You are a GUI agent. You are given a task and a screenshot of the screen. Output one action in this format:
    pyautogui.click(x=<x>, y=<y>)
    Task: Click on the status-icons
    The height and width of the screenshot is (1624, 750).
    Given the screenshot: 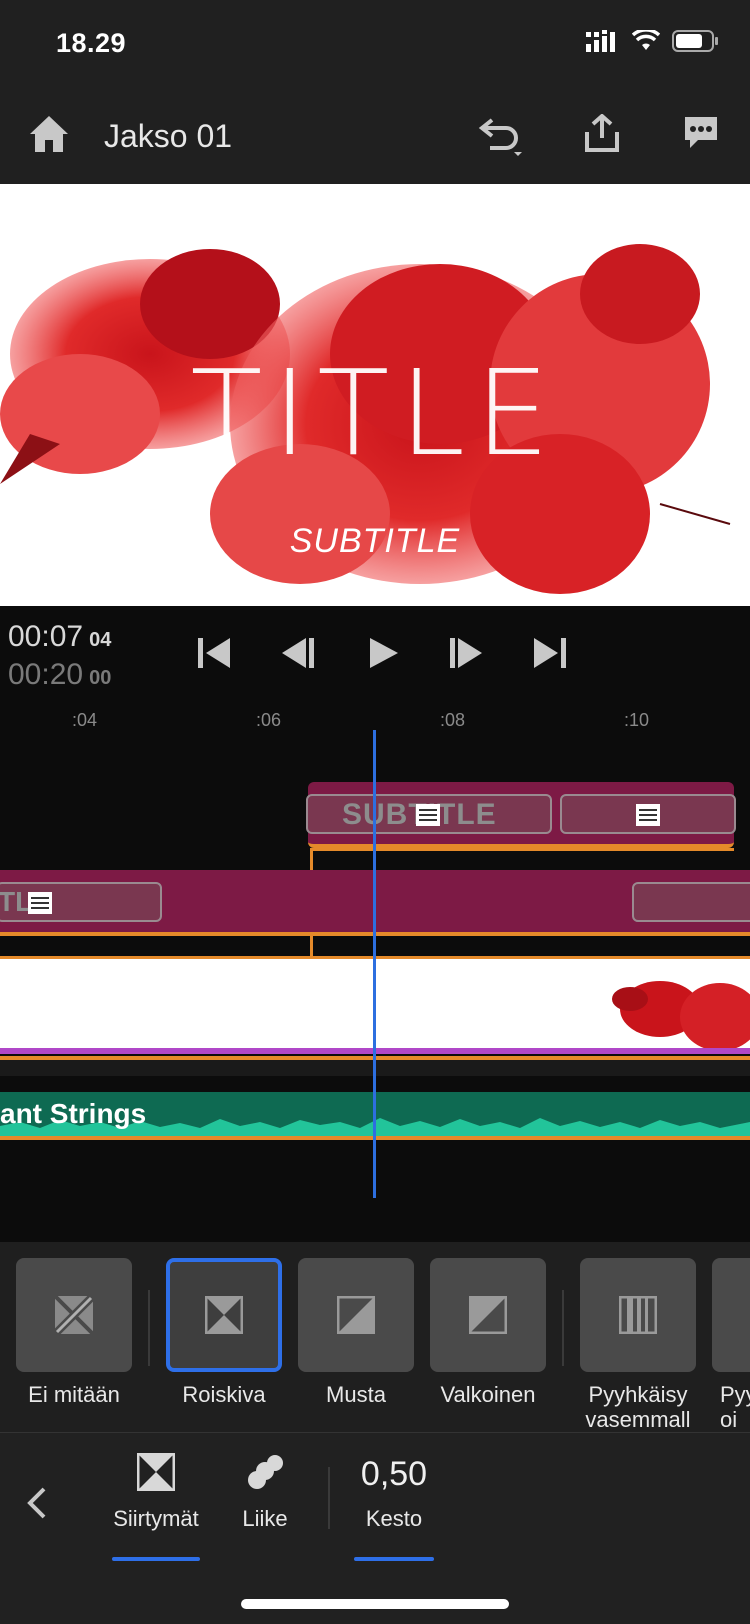 What is the action you would take?
    pyautogui.click(x=652, y=41)
    